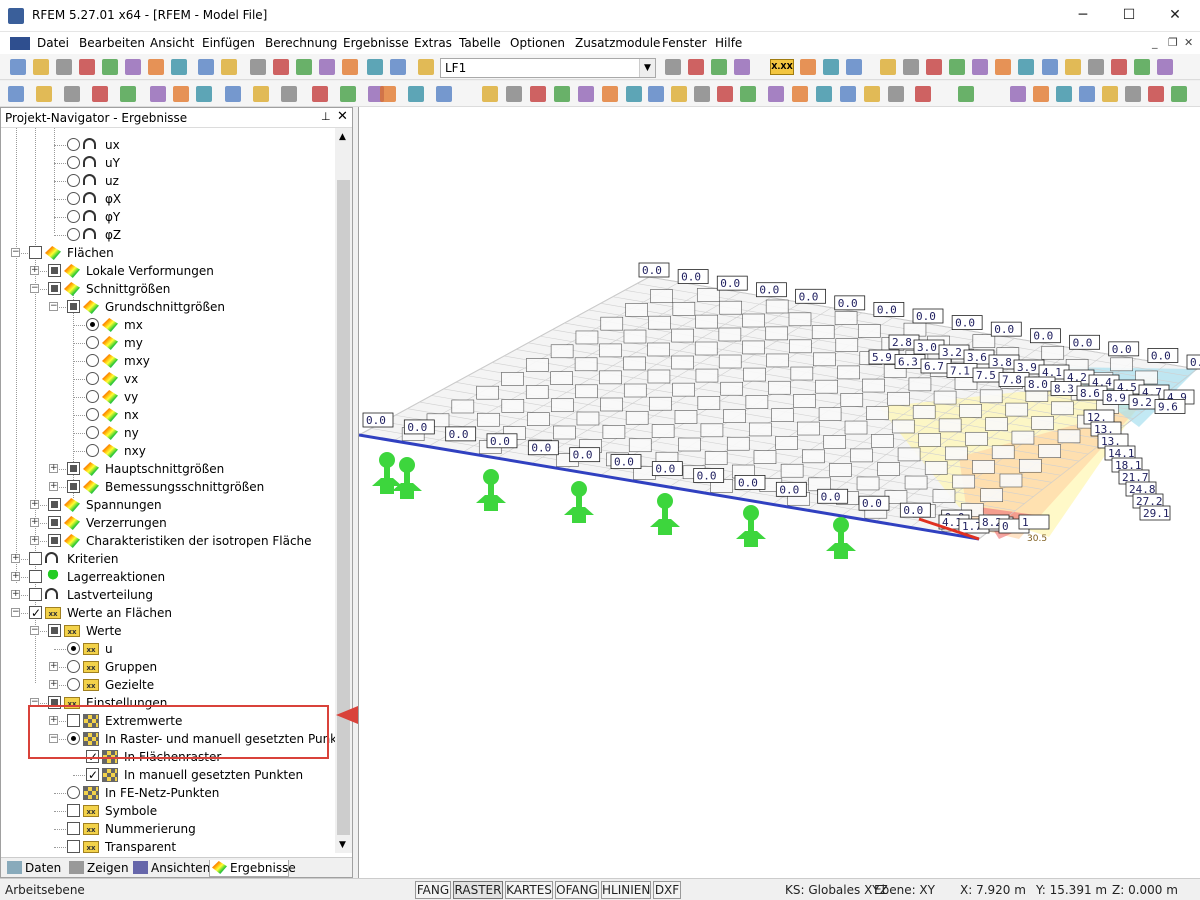 Image resolution: width=1200 pixels, height=900 pixels. What do you see at coordinates (20, 43) in the screenshot?
I see `document-icon` at bounding box center [20, 43].